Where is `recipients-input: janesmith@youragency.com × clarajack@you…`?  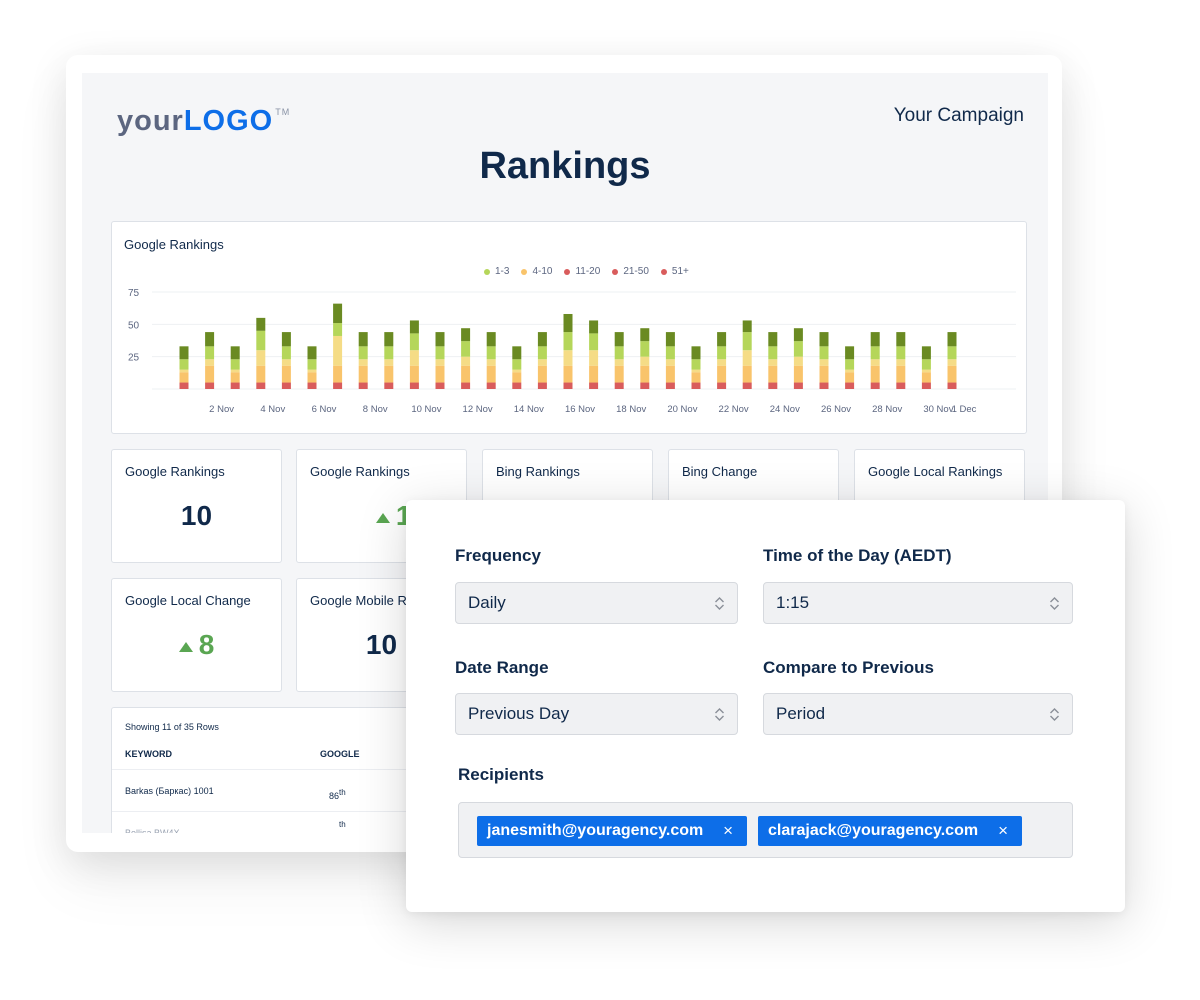
recipients-input: janesmith@youragency.com × clarajack@you… is located at coordinates (765, 830).